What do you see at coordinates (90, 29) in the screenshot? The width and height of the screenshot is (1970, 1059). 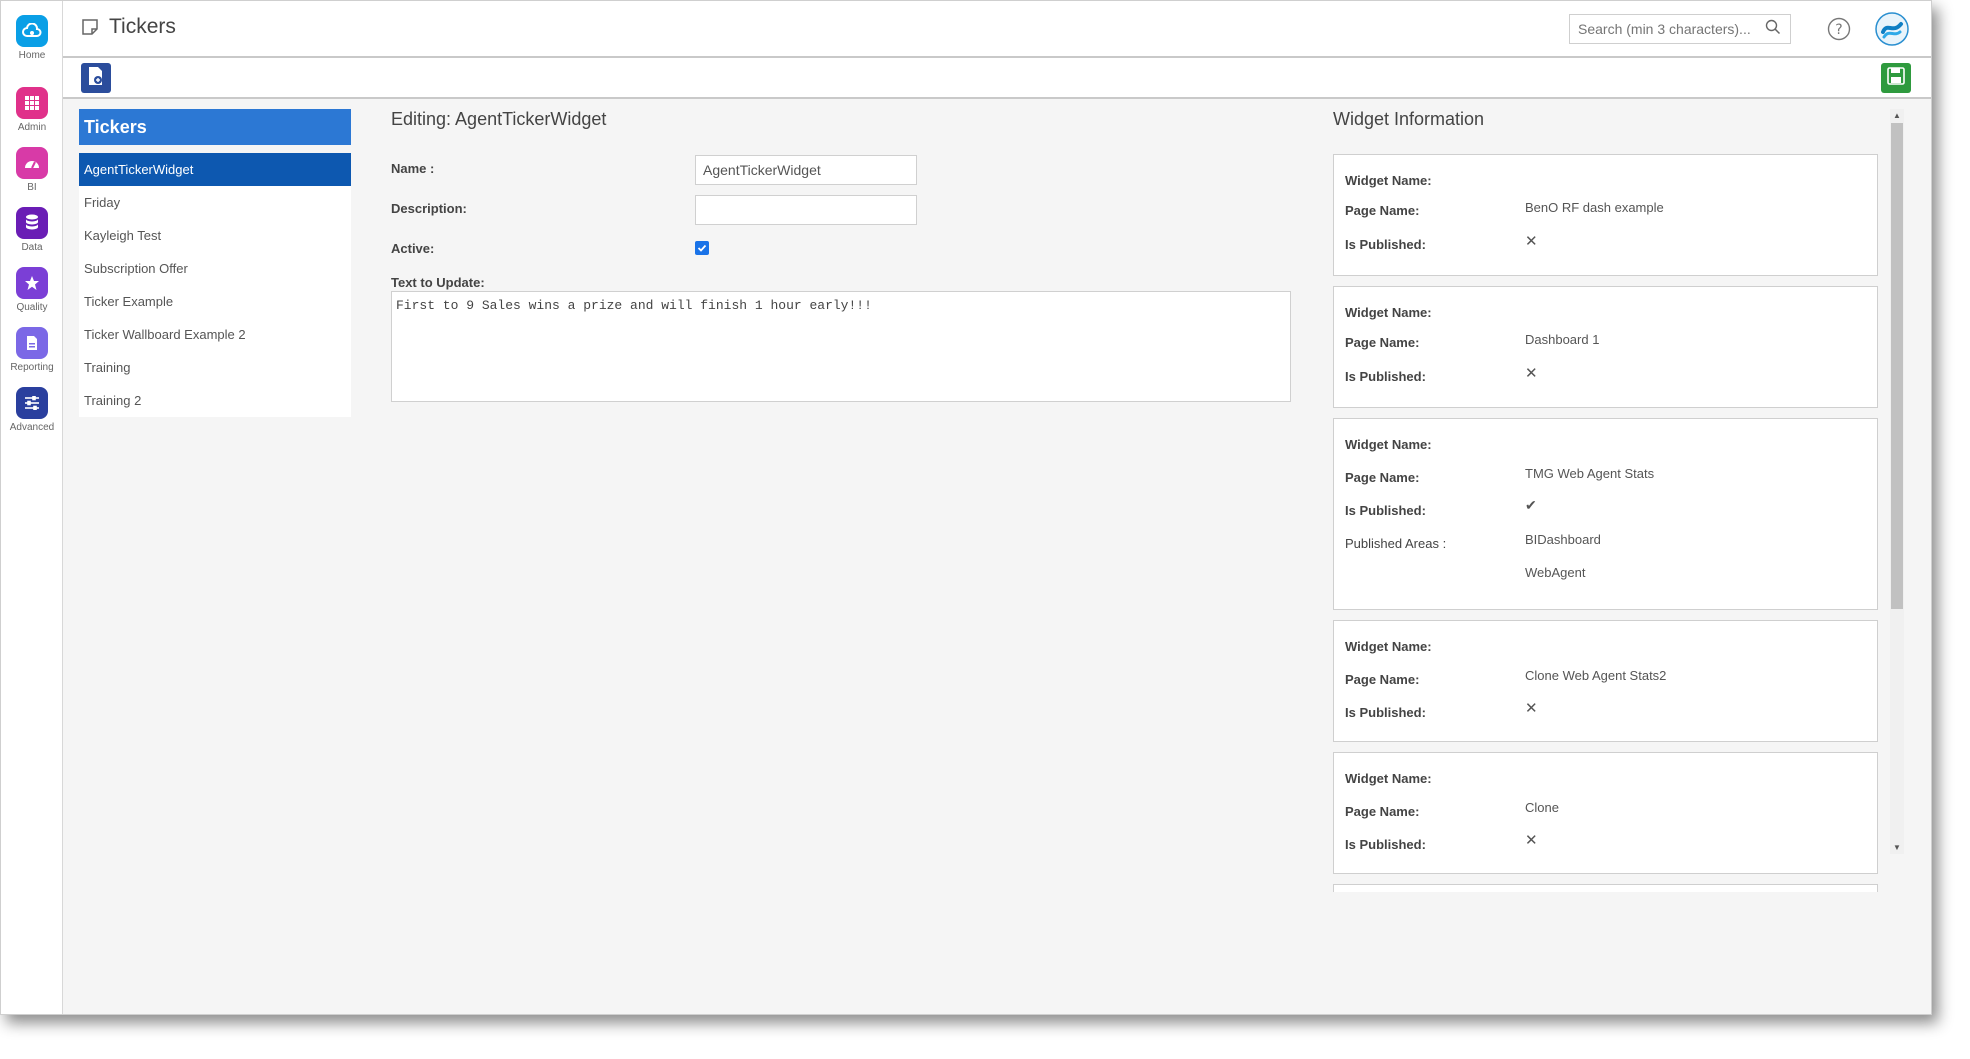 I see `note-icon` at bounding box center [90, 29].